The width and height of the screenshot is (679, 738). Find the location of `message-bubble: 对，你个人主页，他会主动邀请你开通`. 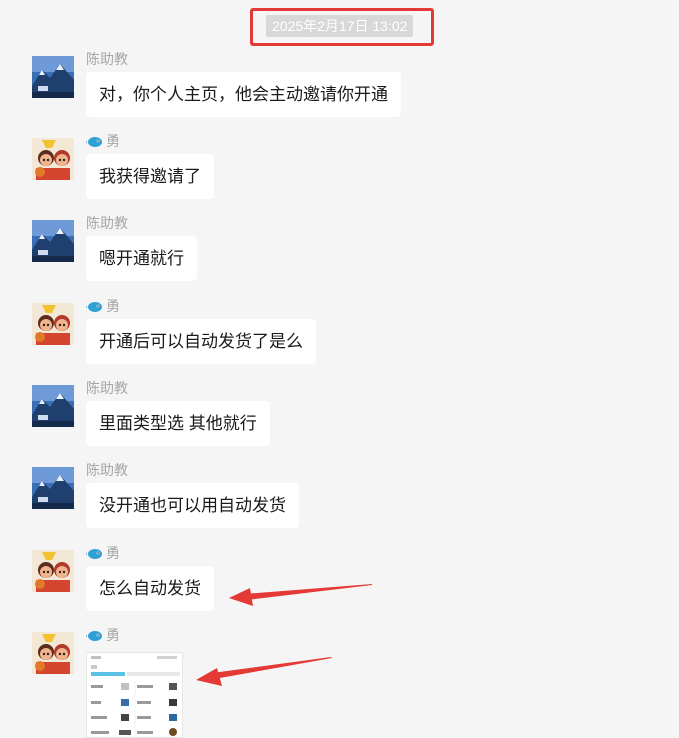

message-bubble: 对，你个人主页，他会主动邀请你开通 is located at coordinates (243, 94).